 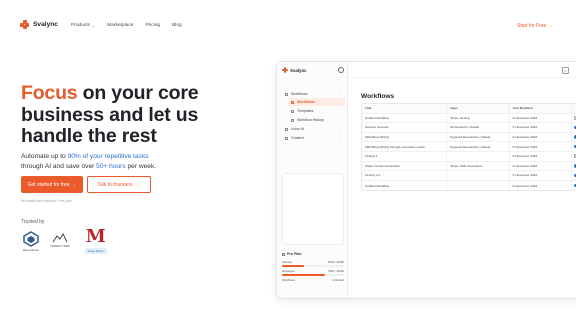 I want to click on nav-link-pricing: Pricing, so click(x=152, y=25).